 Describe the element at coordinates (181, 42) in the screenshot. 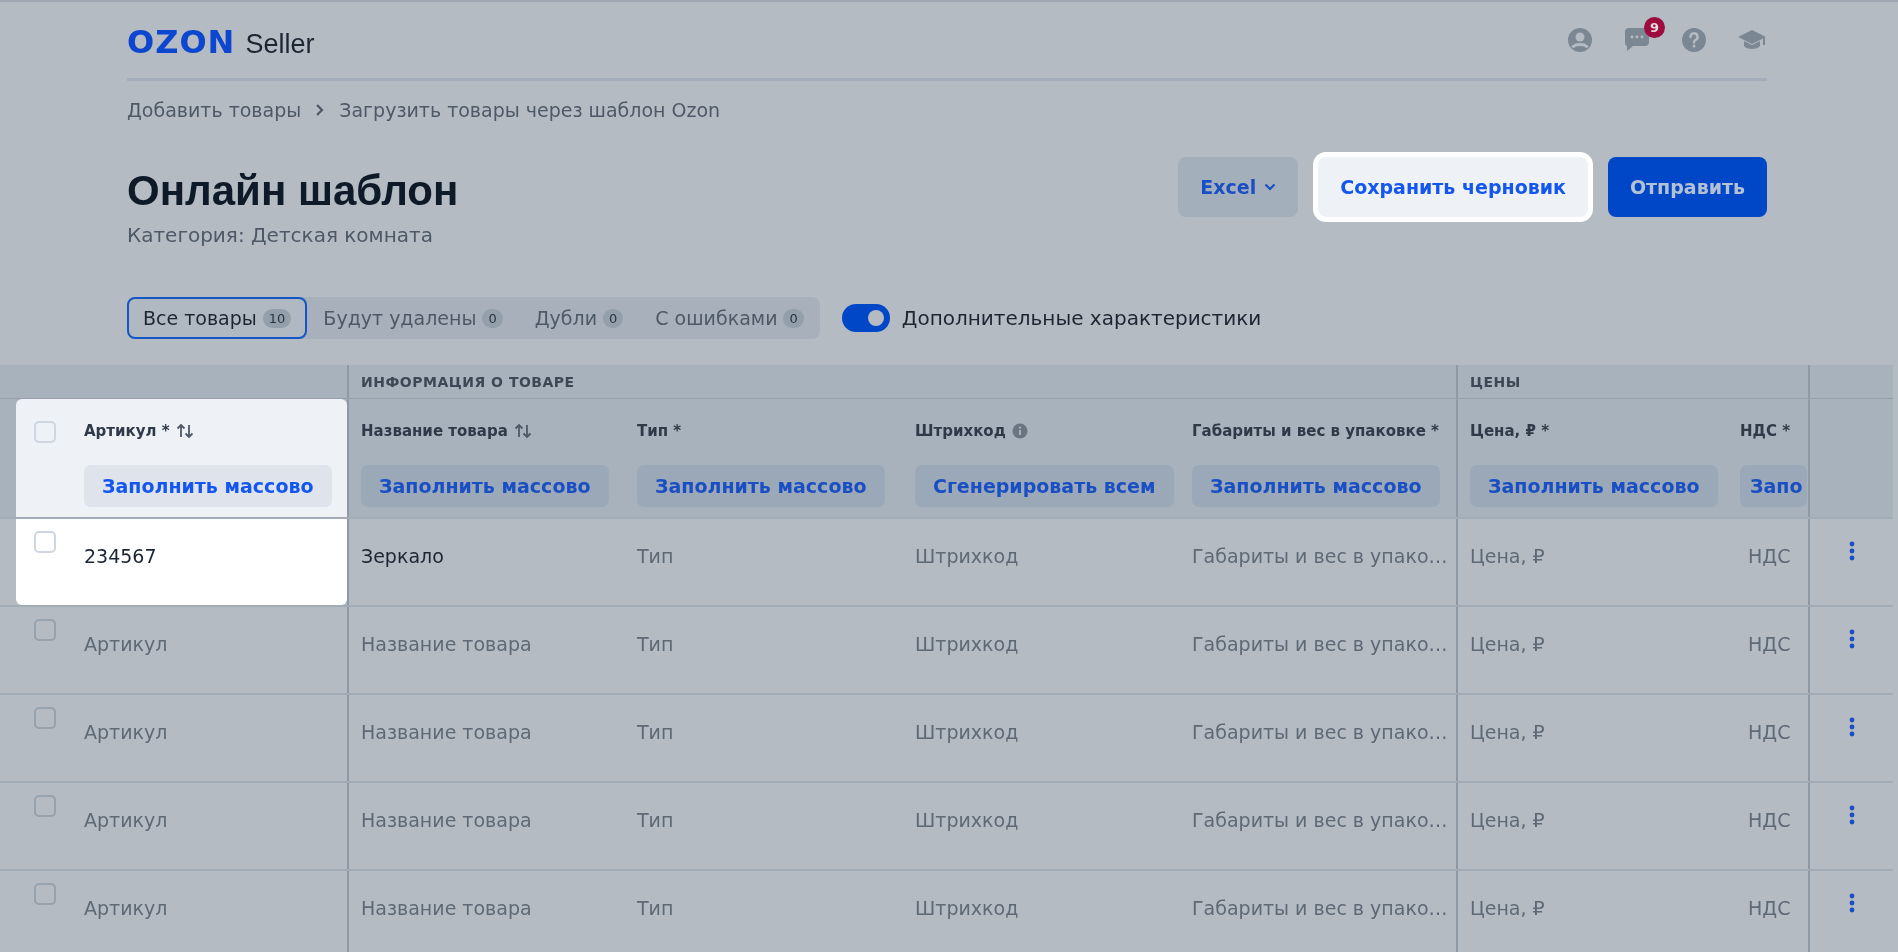

I see `ozon-logo: OZON` at that location.